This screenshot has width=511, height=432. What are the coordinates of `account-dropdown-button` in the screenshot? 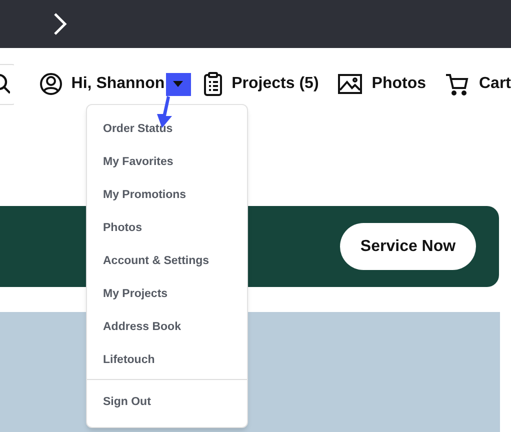 It's located at (178, 84).